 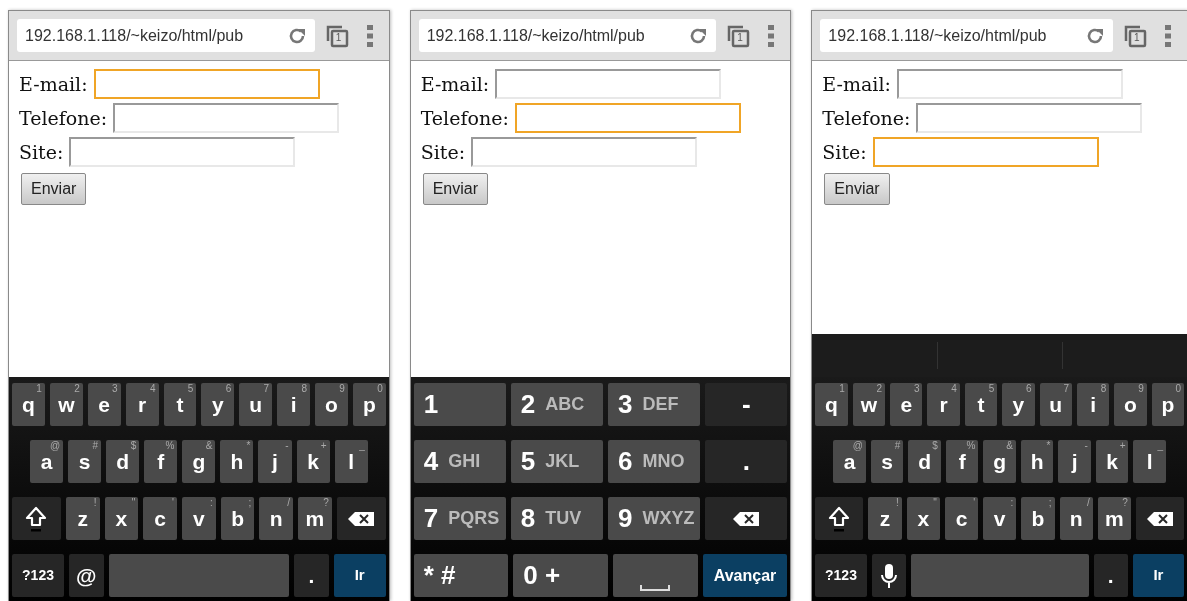 I want to click on keyboard-key: 4 GHI, so click(x=459, y=461).